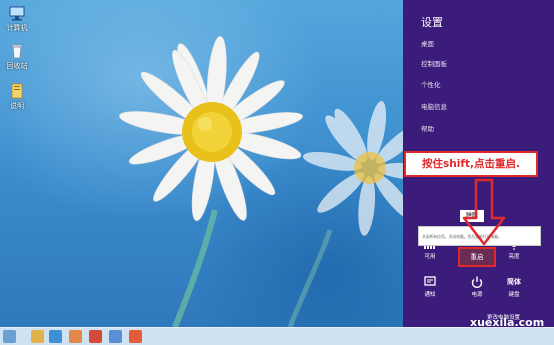 The height and width of the screenshot is (345, 554). Describe the element at coordinates (17, 106) in the screenshot. I see `desktop-icon-label: 说明` at that location.